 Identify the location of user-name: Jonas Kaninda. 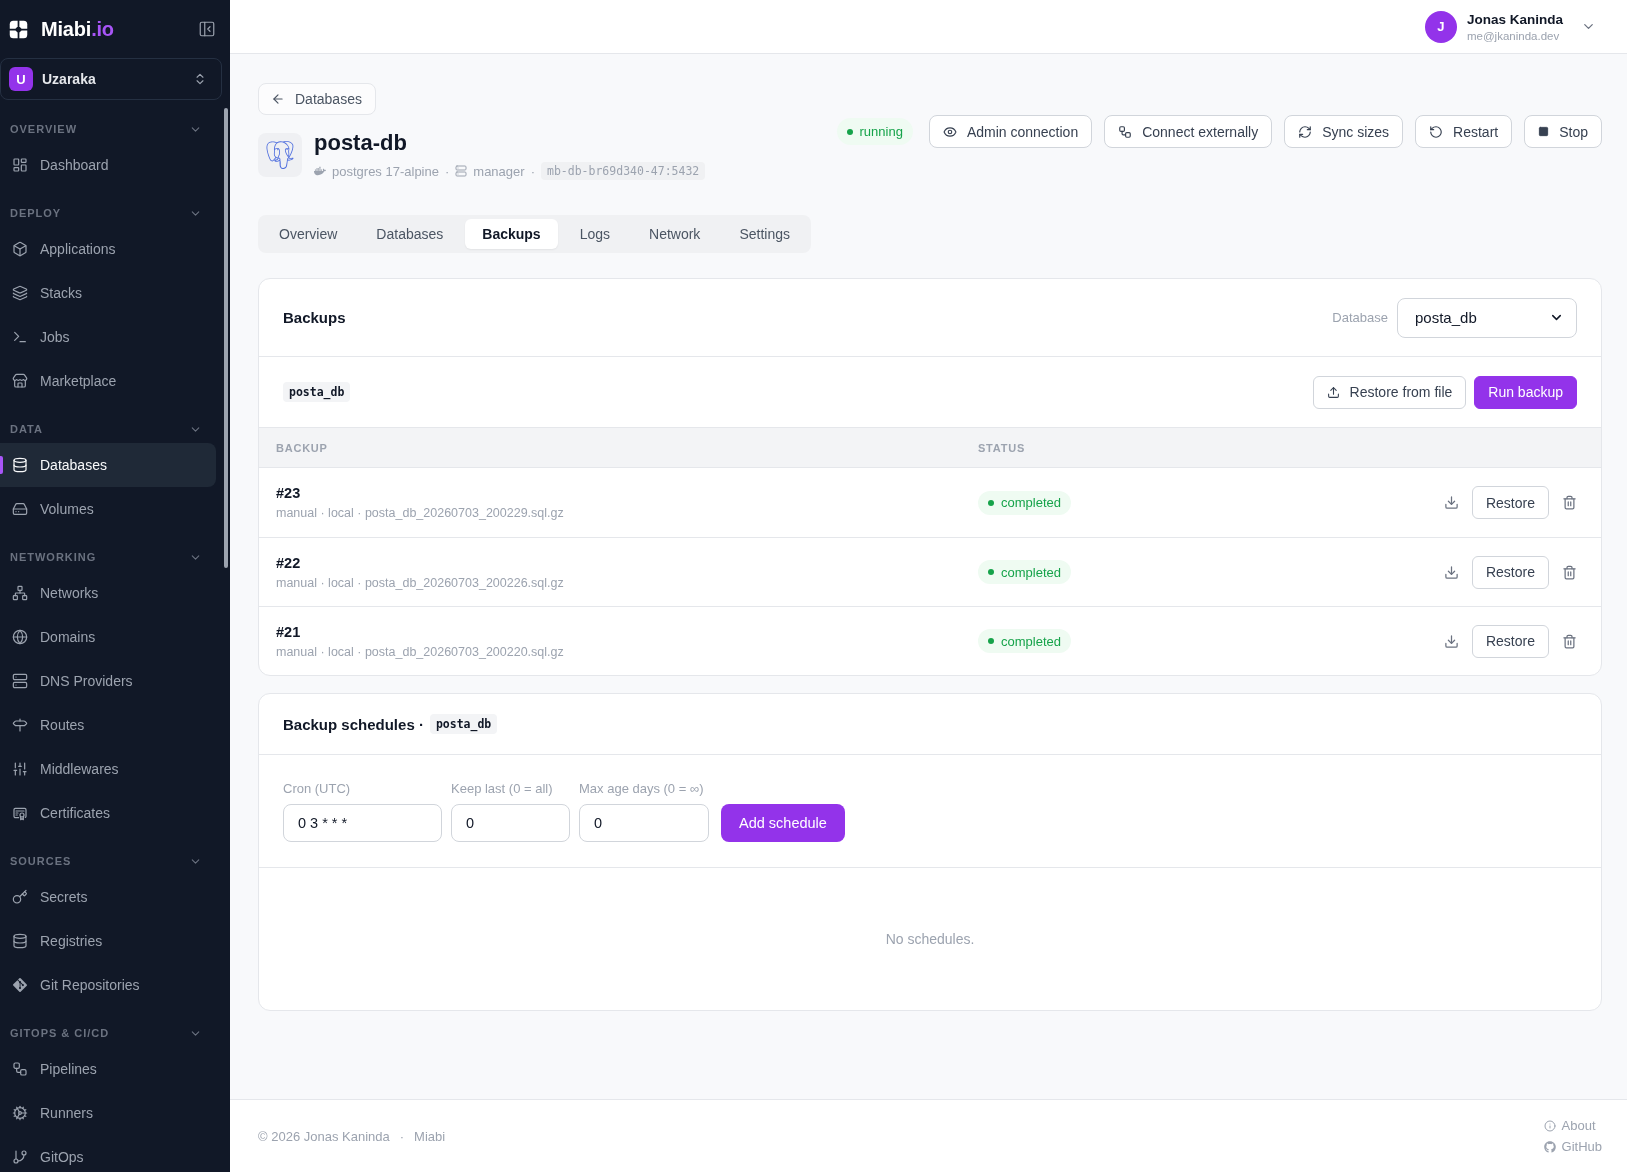
(1514, 19).